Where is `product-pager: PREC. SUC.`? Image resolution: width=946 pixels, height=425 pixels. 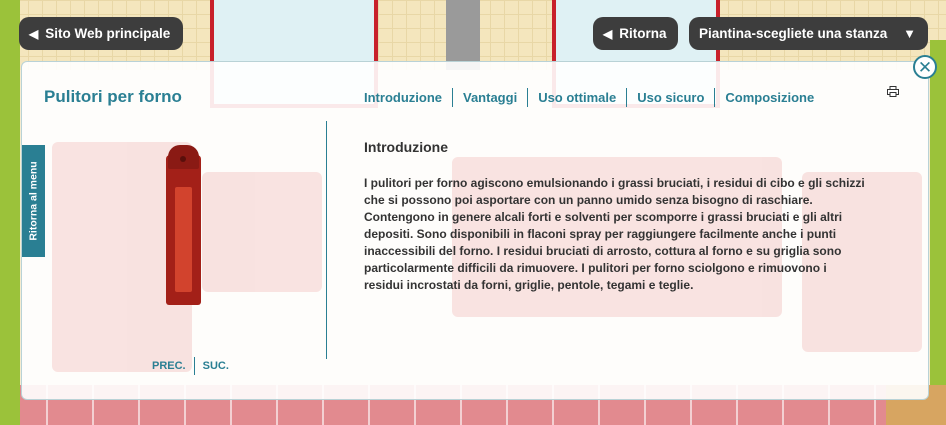
product-pager: PREC. SUC. is located at coordinates (194, 366).